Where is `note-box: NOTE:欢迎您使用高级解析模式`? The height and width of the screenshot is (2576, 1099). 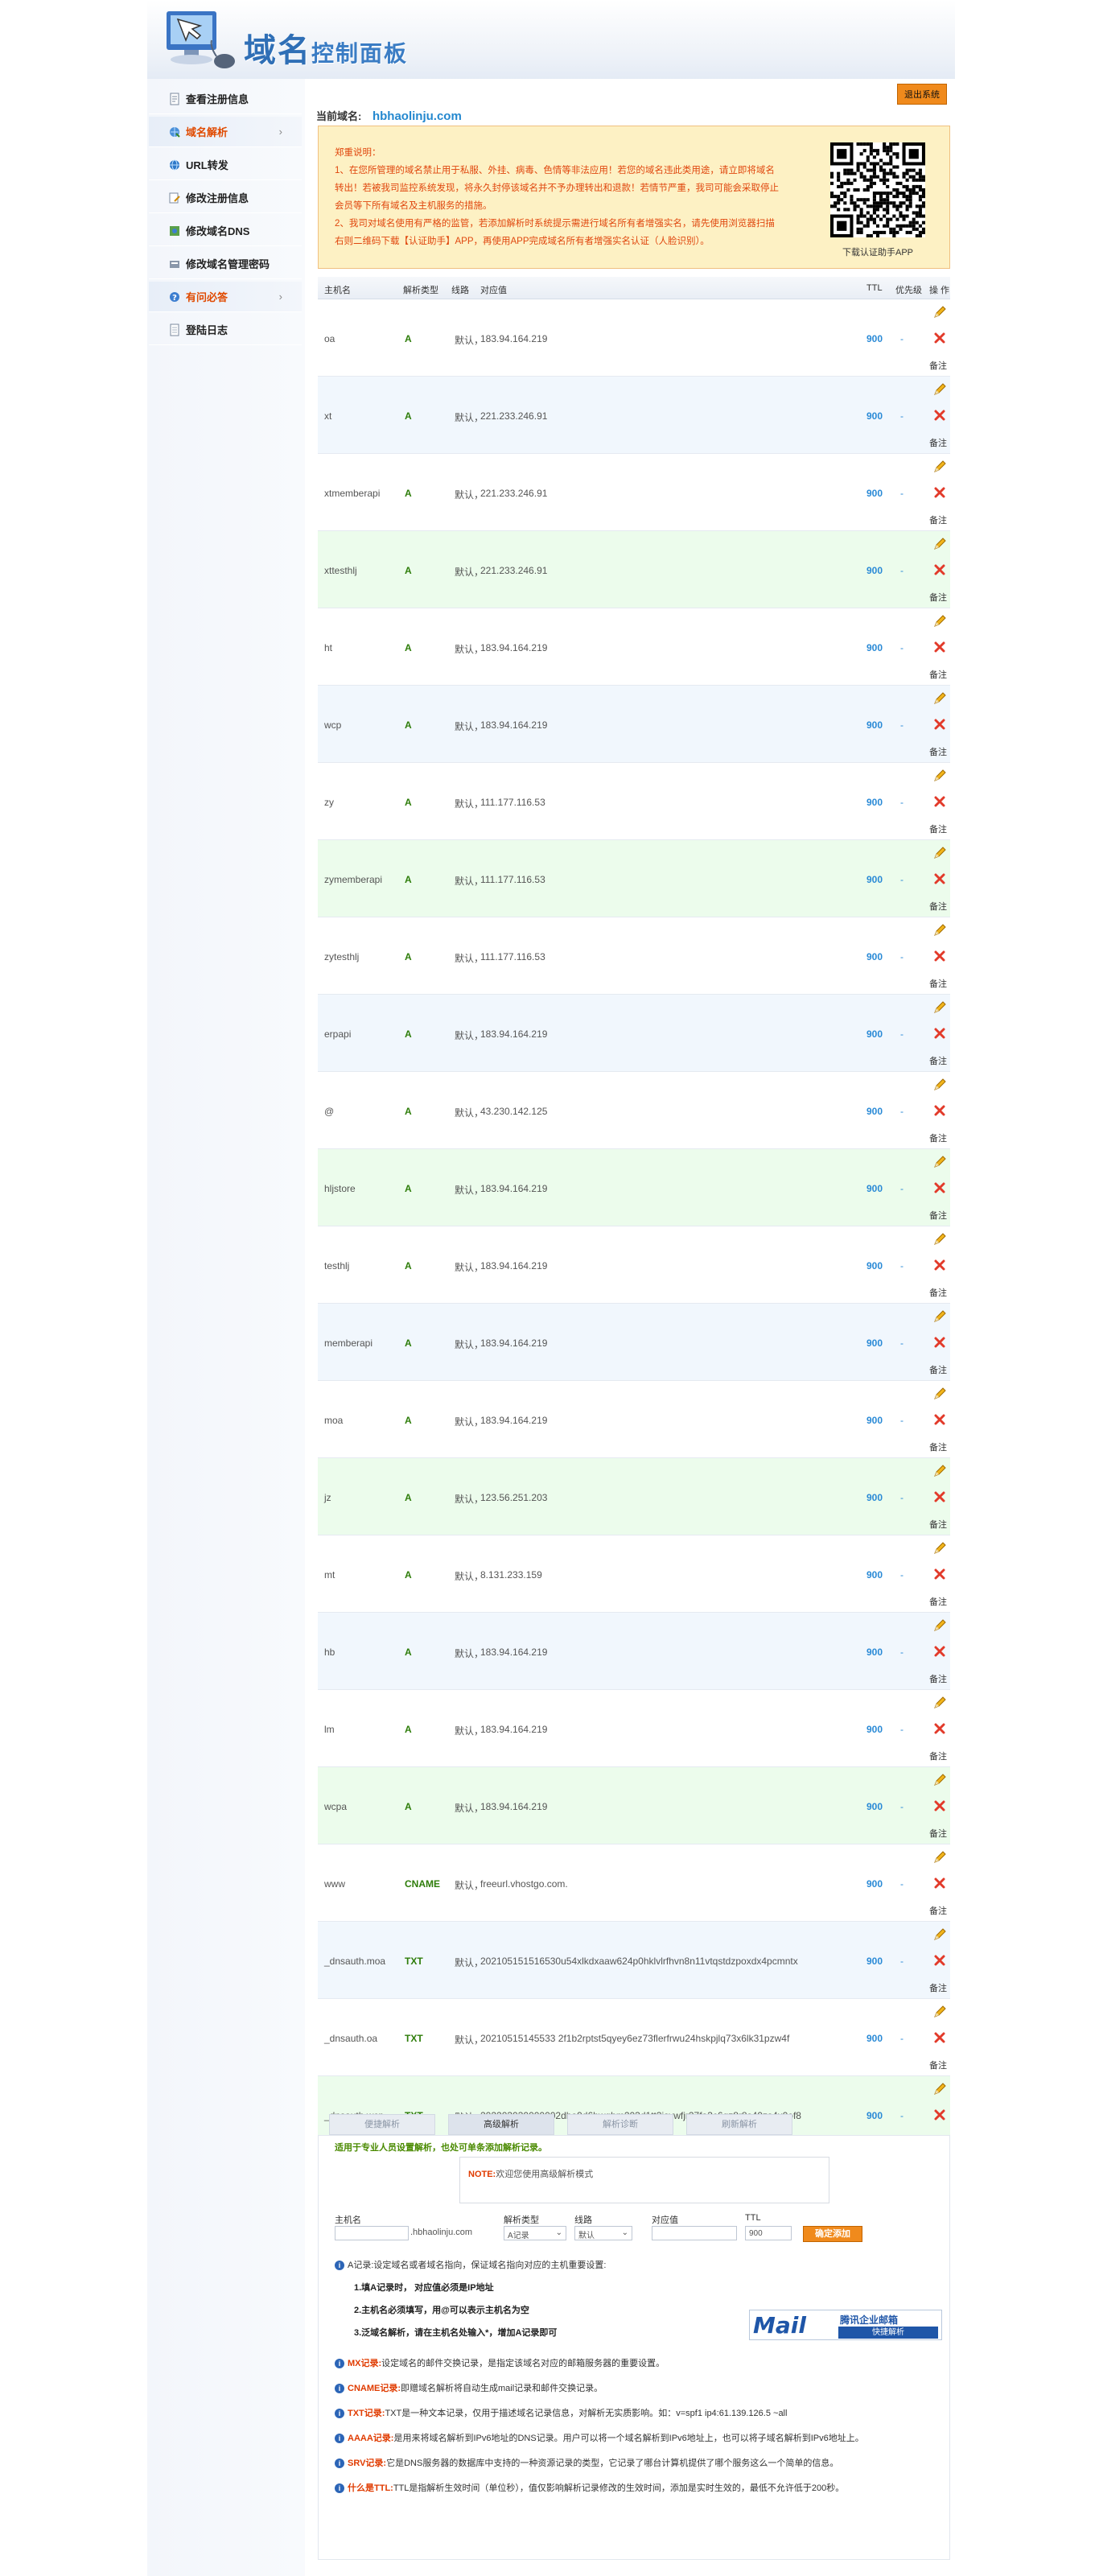
note-box: NOTE:欢迎您使用高级解析模式 is located at coordinates (644, 2180).